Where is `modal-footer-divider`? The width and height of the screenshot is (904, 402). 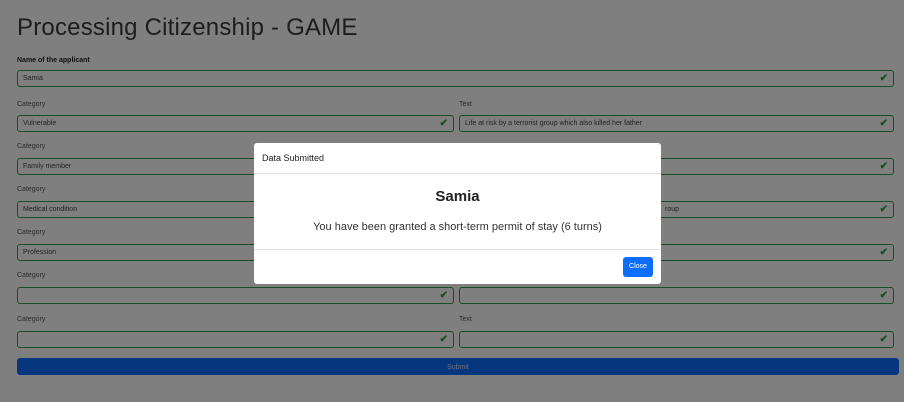 modal-footer-divider is located at coordinates (457, 249).